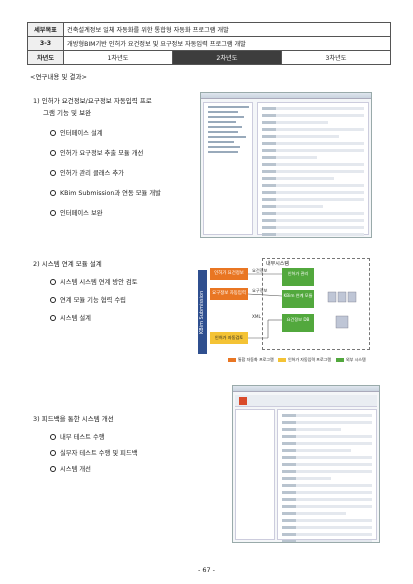 The height and width of the screenshot is (584, 413). Describe the element at coordinates (206, 570) in the screenshot. I see `page-number: - 67 -` at that location.